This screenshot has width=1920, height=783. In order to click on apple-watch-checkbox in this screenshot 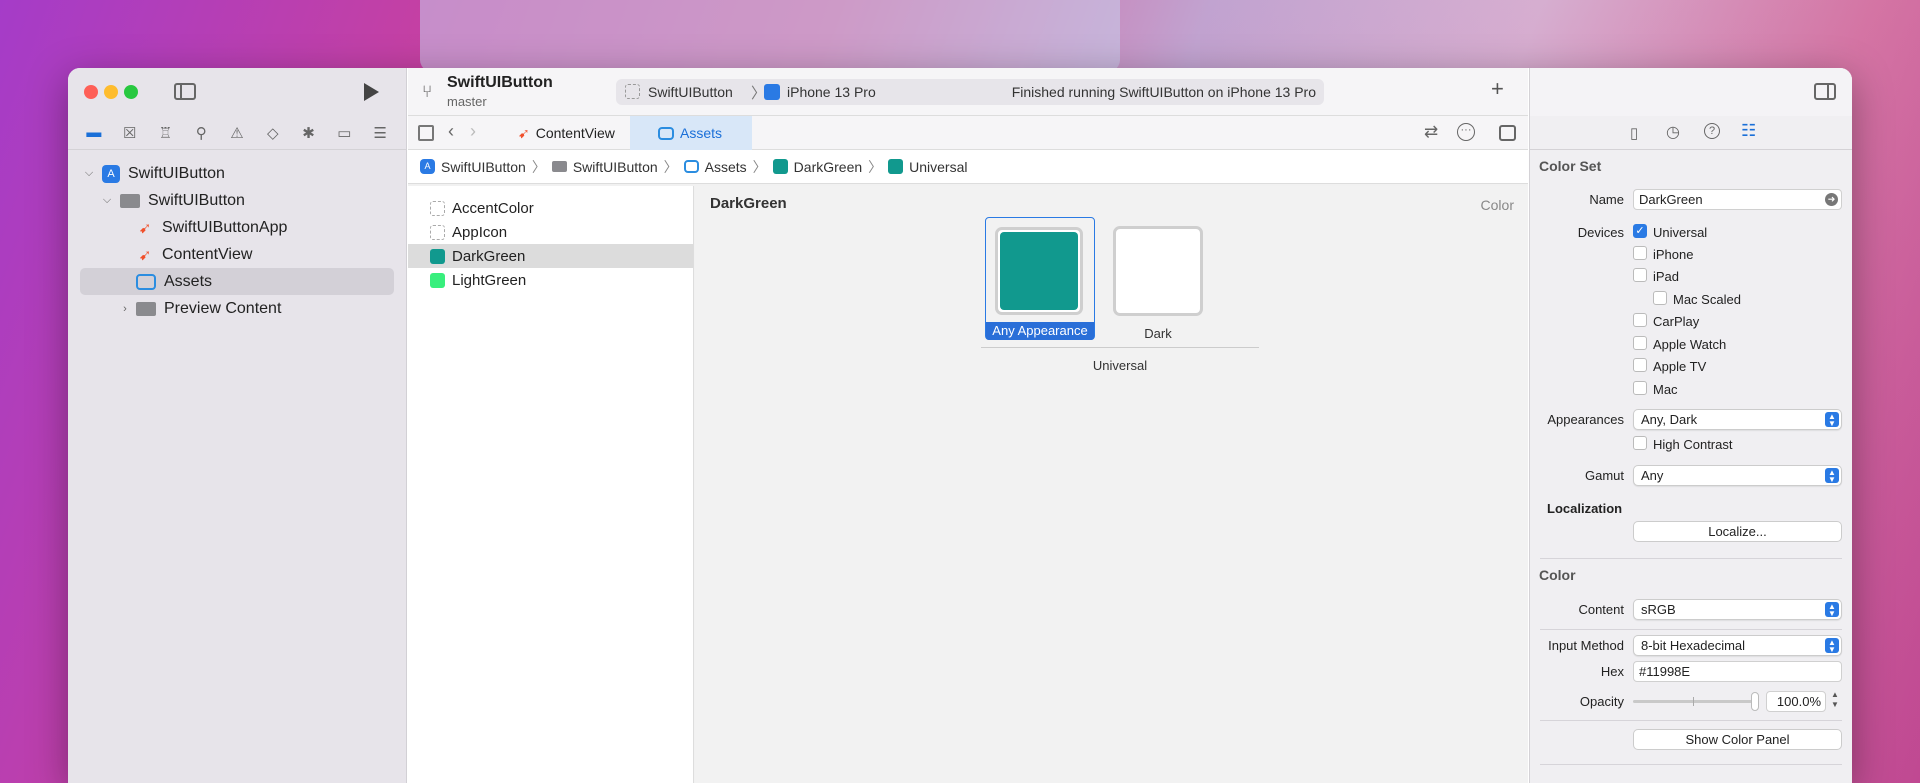, I will do `click(1640, 343)`.